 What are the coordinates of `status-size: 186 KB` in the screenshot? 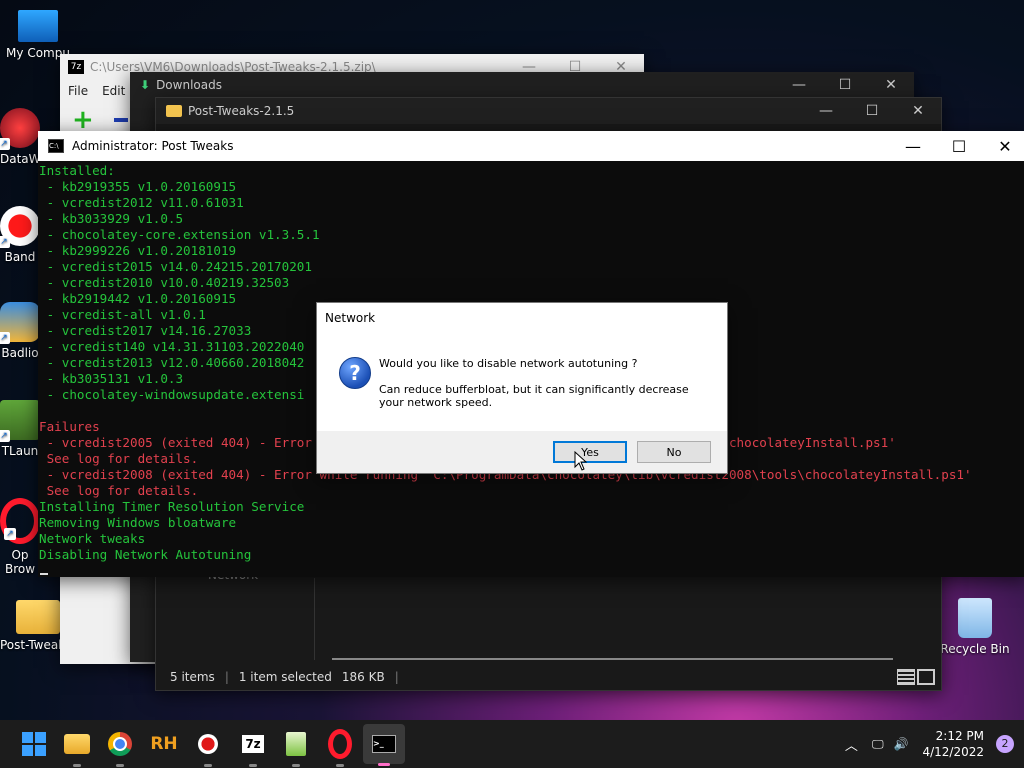 It's located at (363, 677).